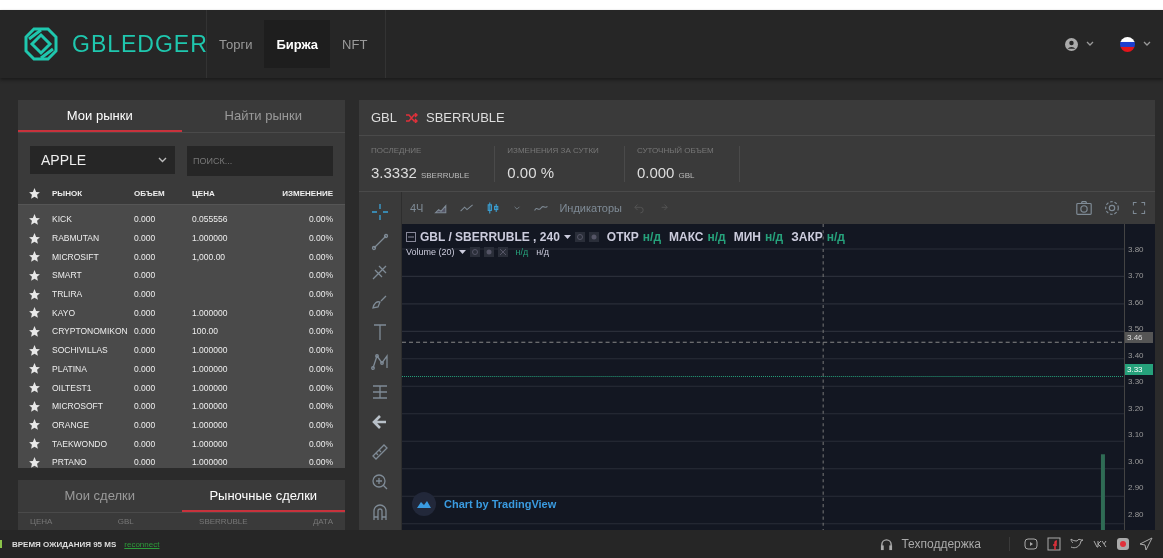  I want to click on headset-icon, so click(887, 544).